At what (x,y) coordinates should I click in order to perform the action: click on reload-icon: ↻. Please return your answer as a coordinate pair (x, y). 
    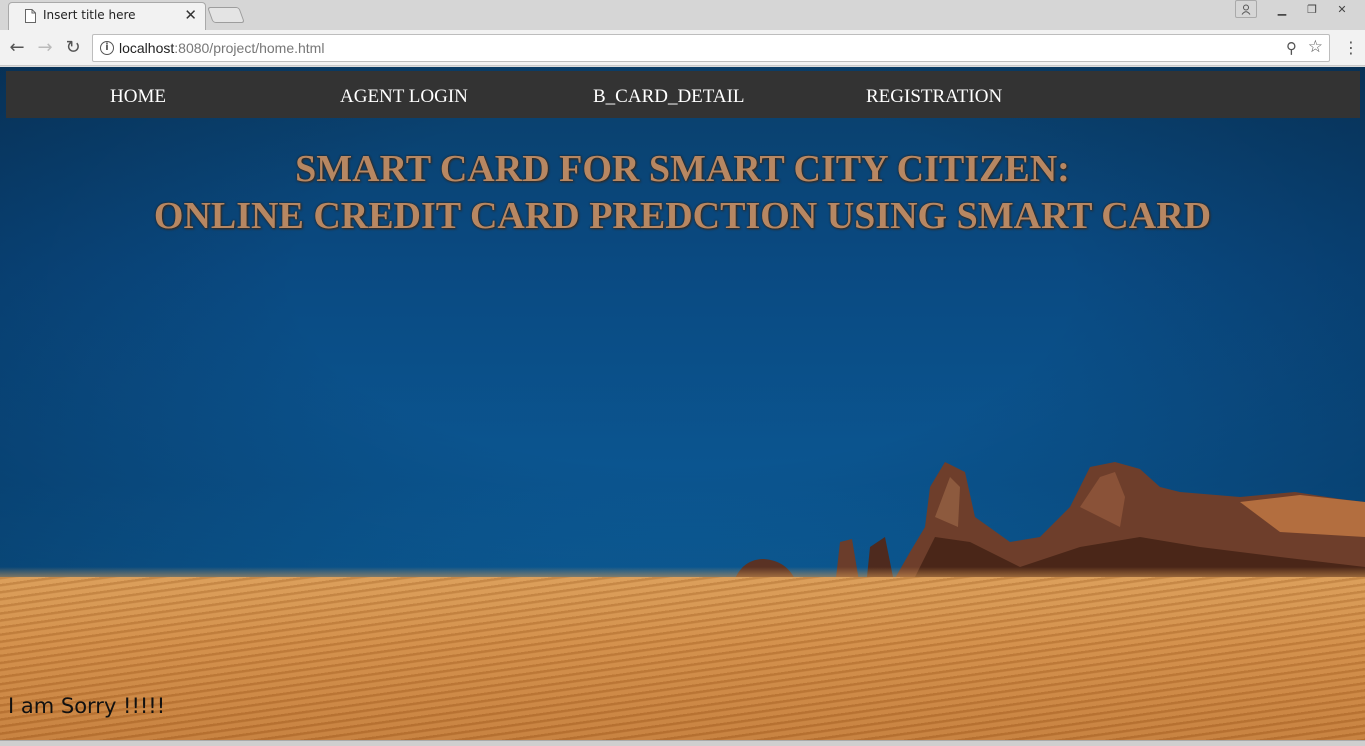
    Looking at the image, I should click on (73, 48).